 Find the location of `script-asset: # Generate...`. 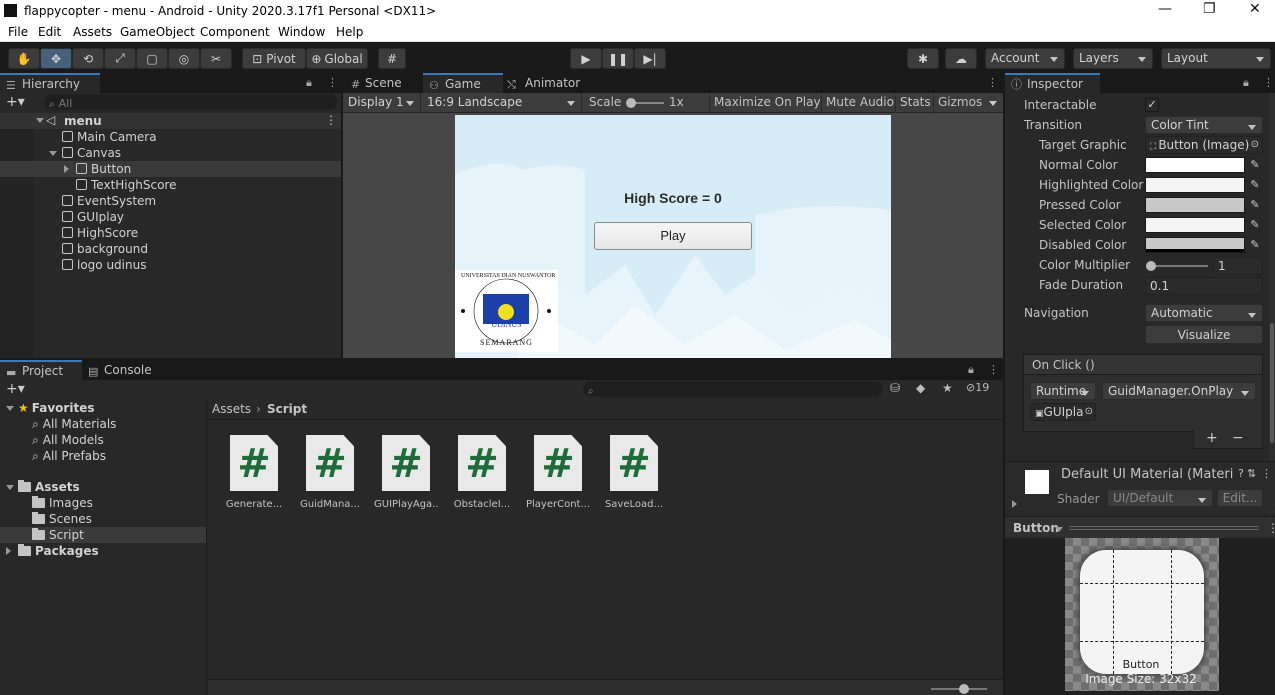

script-asset: # Generate... is located at coordinates (254, 472).